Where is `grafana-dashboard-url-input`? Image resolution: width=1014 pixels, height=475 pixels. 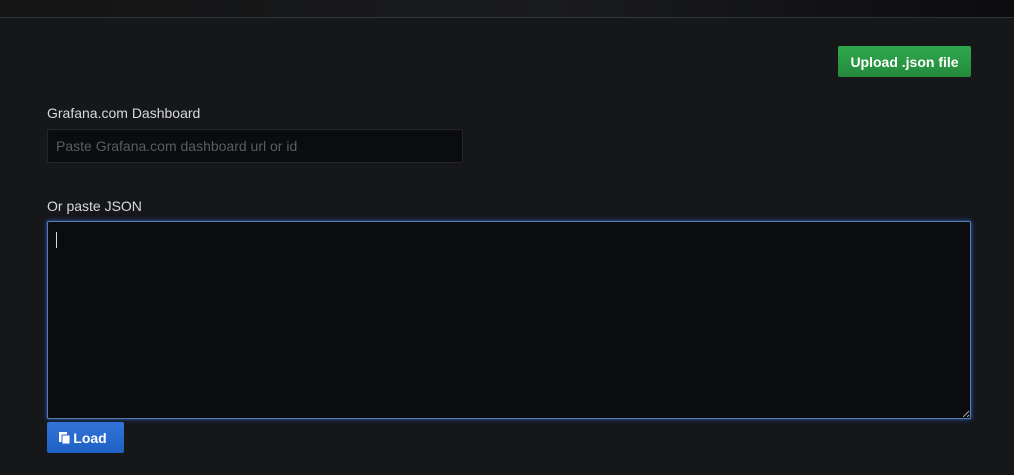
grafana-dashboard-url-input is located at coordinates (255, 146).